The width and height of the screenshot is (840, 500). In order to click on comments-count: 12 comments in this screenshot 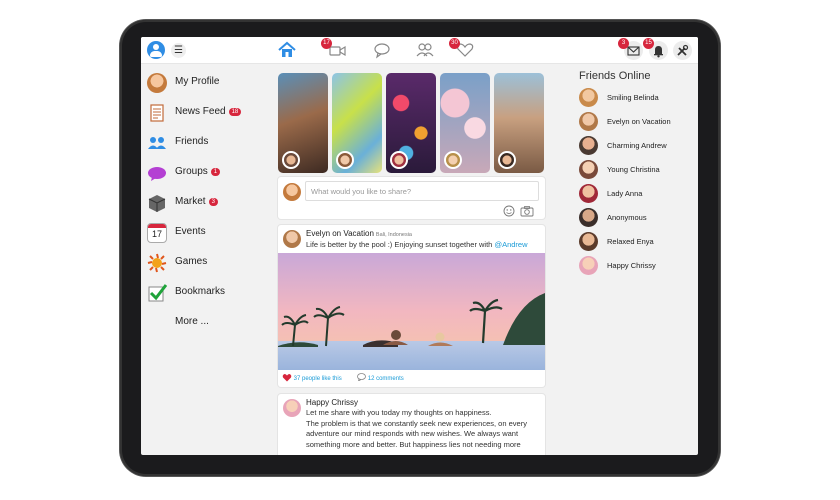, I will do `click(386, 379)`.